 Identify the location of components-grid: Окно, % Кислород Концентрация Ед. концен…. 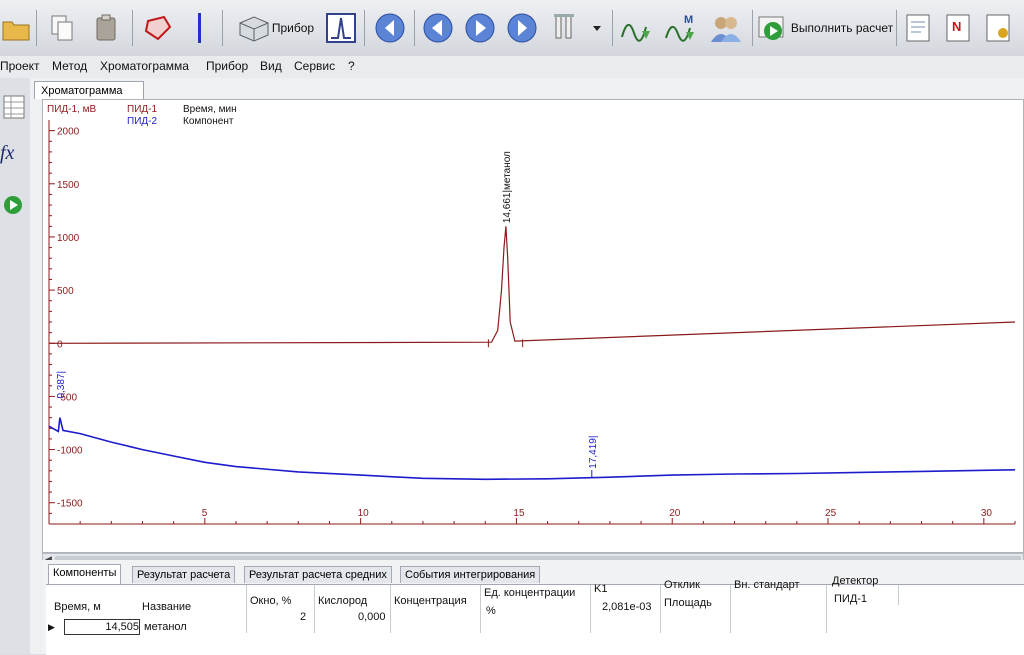
(535, 615).